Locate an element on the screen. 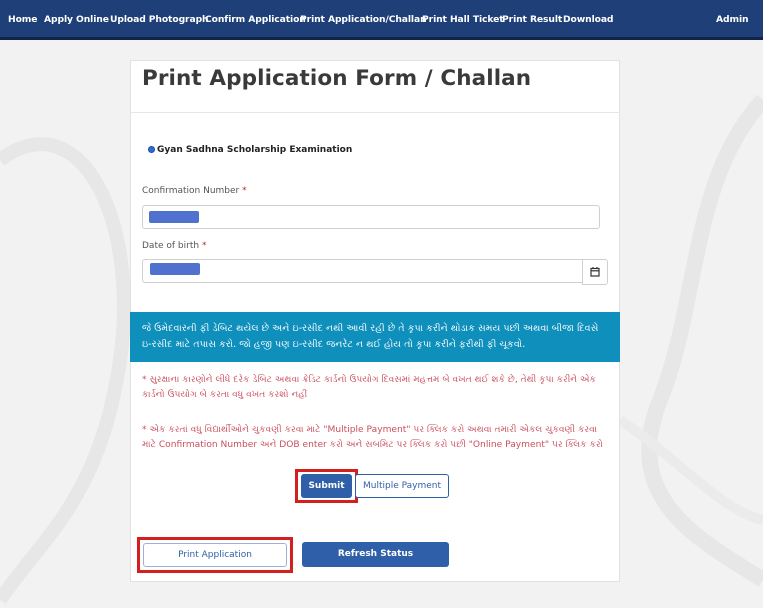 The height and width of the screenshot is (608, 763). dob-label: Date of birth * is located at coordinates (174, 246).